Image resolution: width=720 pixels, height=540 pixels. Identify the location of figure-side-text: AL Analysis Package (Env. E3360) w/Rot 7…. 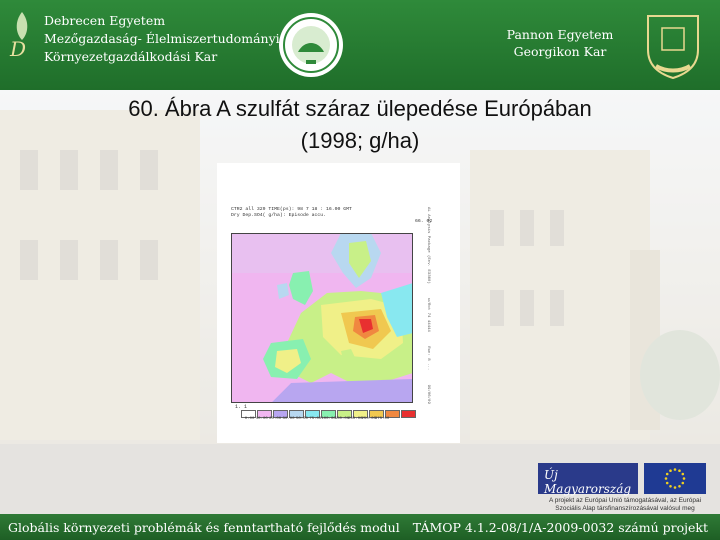
(425, 322).